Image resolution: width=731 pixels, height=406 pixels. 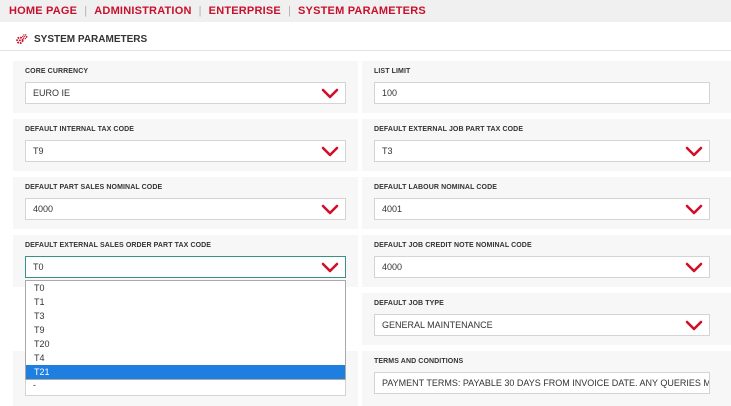 What do you see at coordinates (392, 267) in the screenshot?
I see `default-job-credit-note-nominal-value: 4000` at bounding box center [392, 267].